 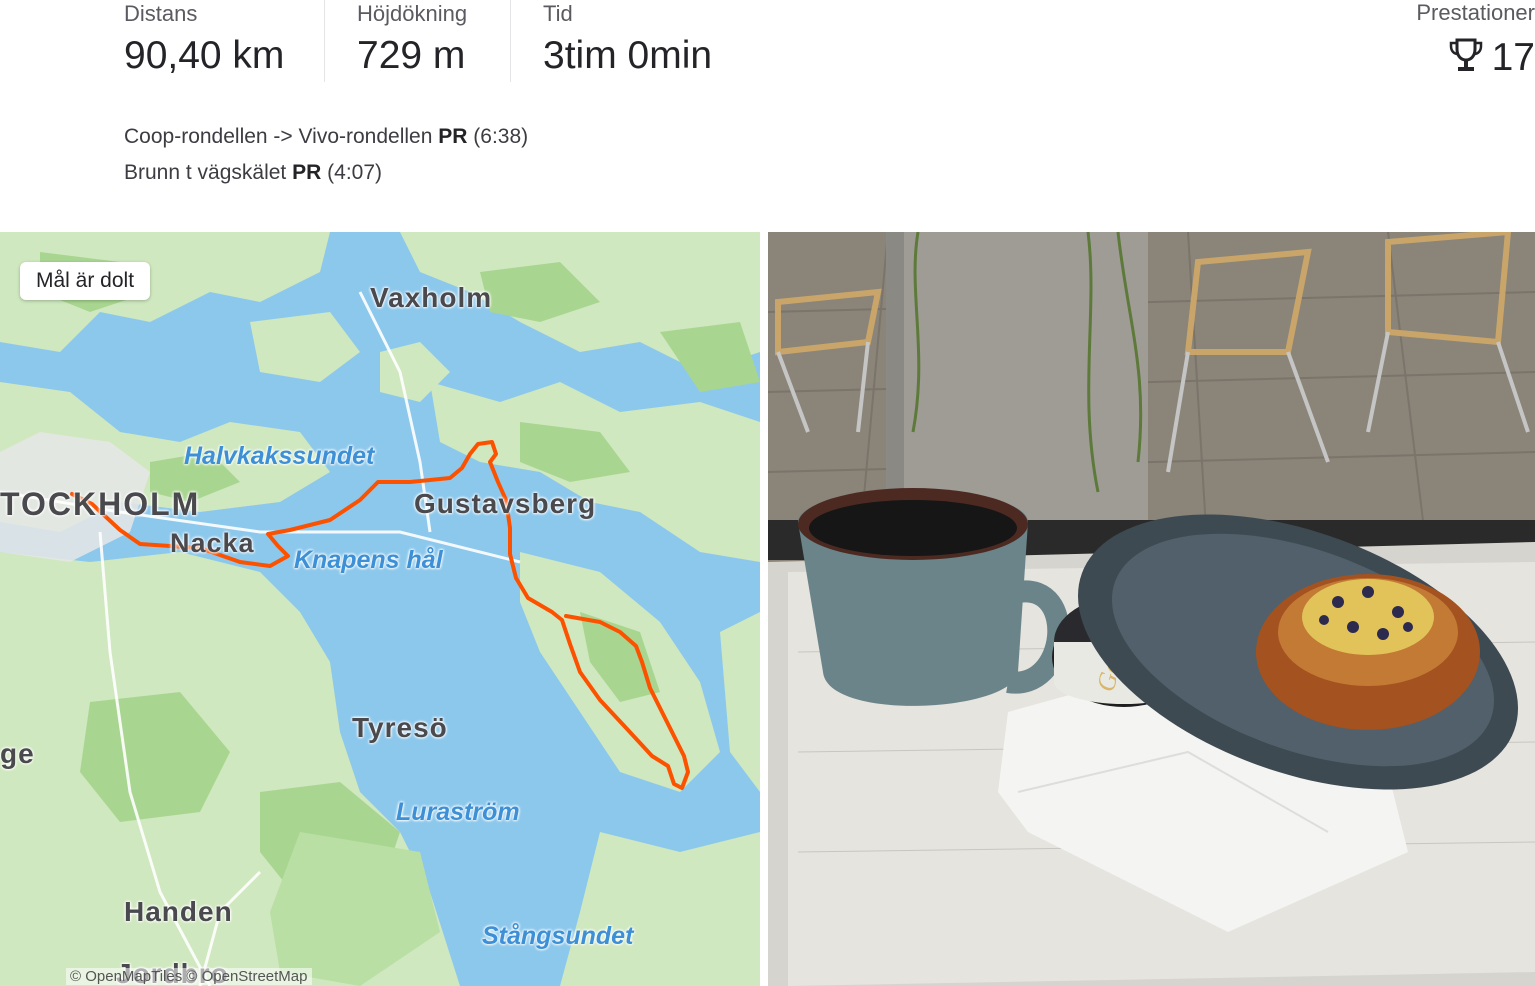 What do you see at coordinates (501, 136) in the screenshot?
I see `segment-time: (6:38)` at bounding box center [501, 136].